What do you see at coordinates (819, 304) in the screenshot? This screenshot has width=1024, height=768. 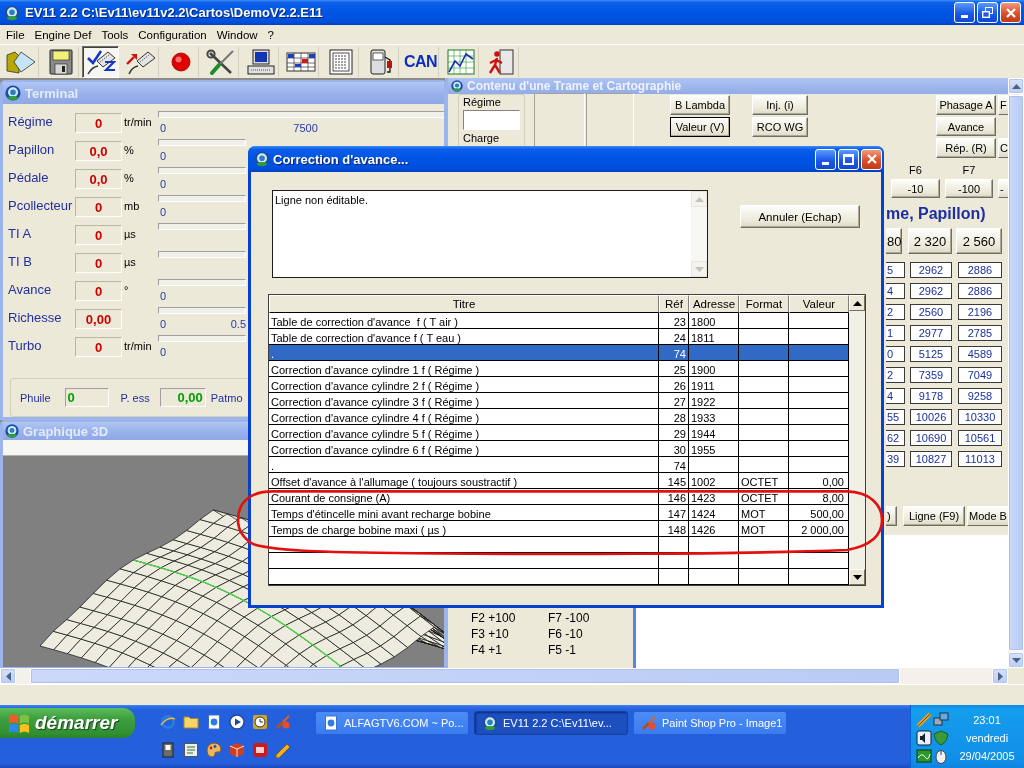 I see `column-header: Valeur` at bounding box center [819, 304].